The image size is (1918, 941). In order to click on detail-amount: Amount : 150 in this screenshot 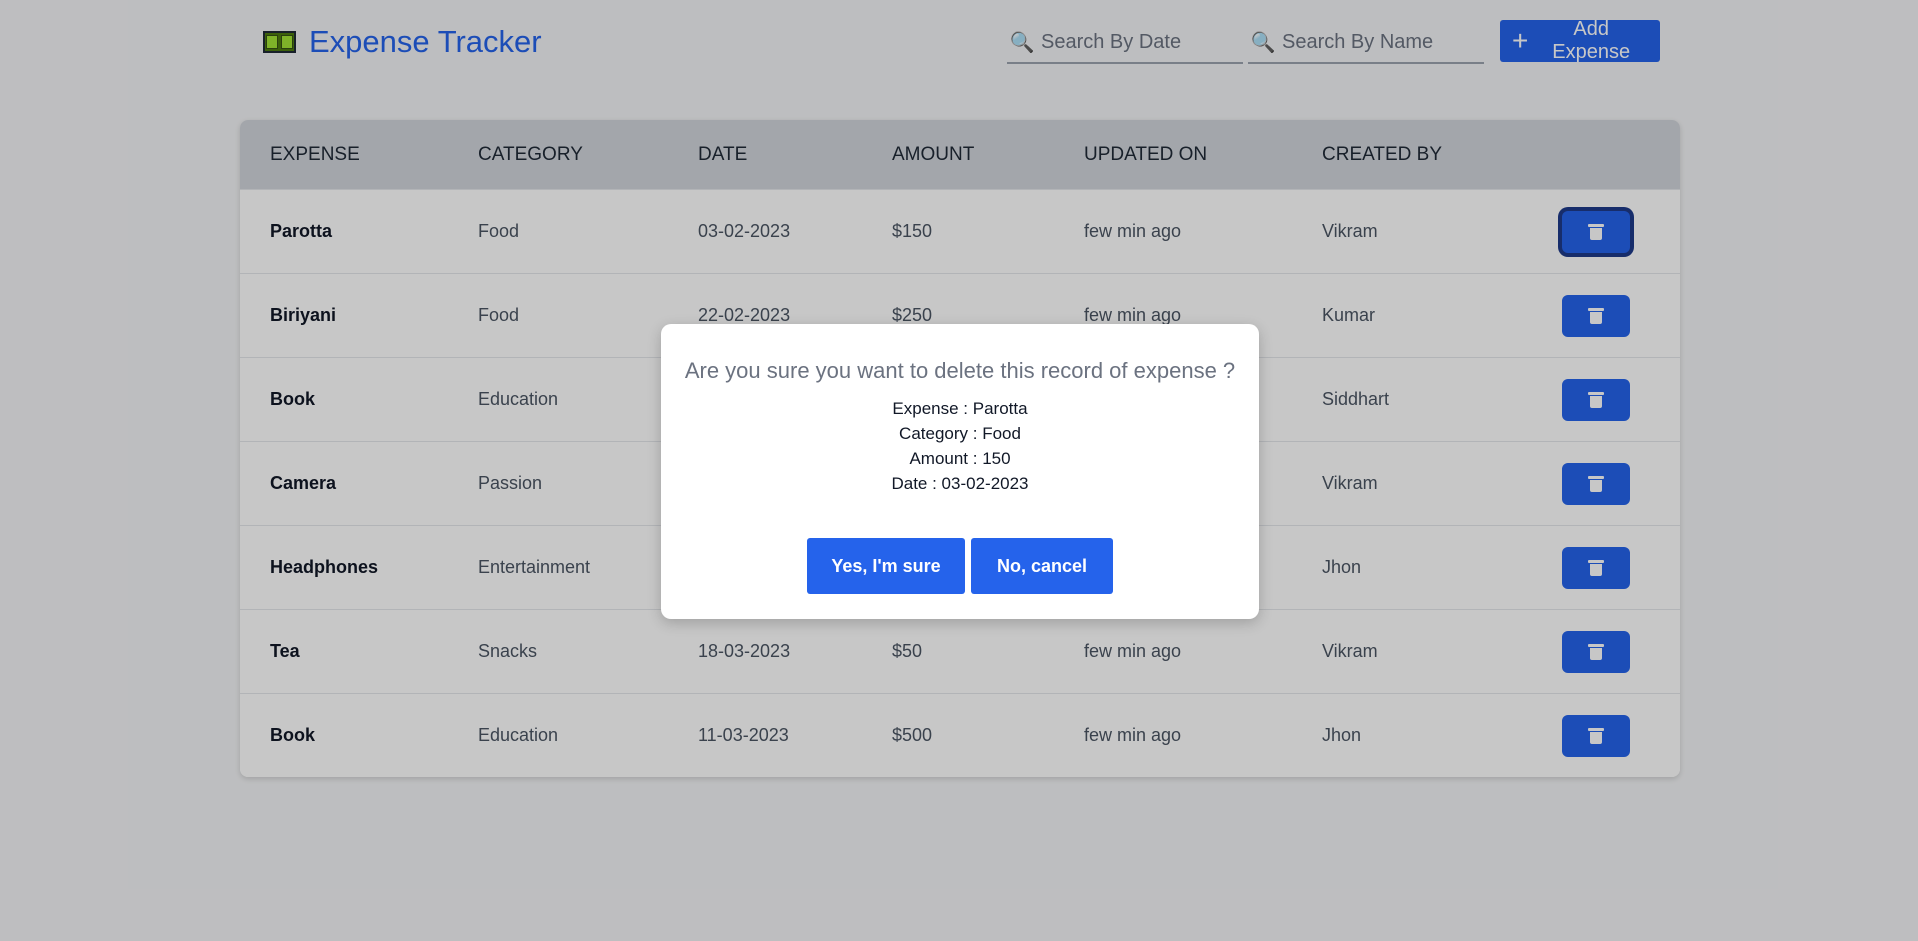, I will do `click(960, 458)`.